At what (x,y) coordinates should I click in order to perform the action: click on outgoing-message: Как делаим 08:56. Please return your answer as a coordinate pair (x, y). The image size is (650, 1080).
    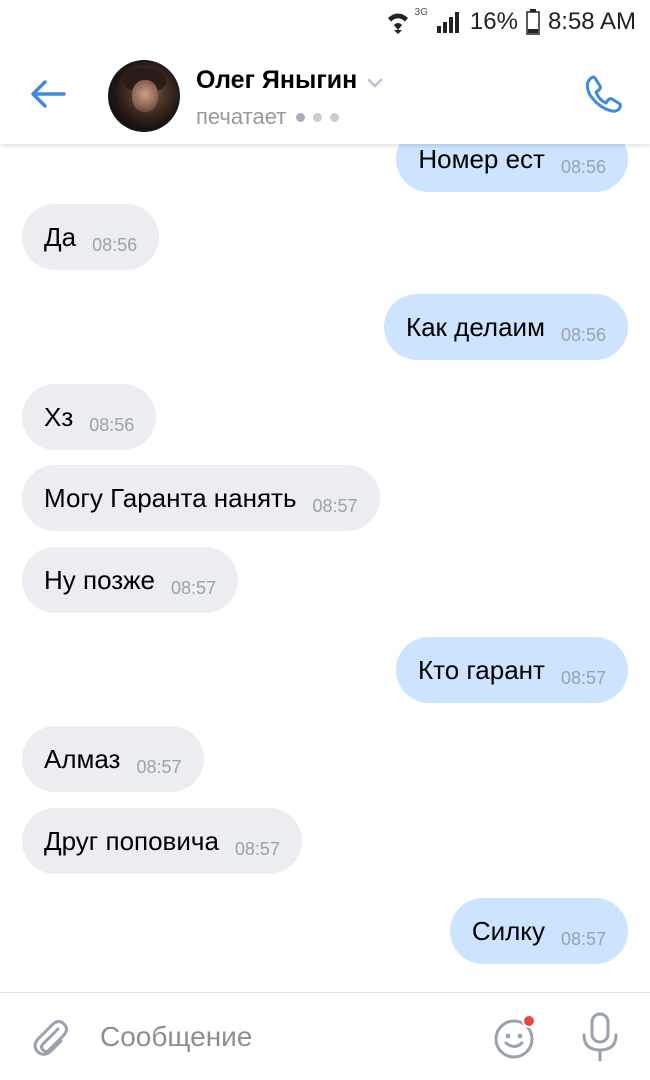
    Looking at the image, I should click on (505, 327).